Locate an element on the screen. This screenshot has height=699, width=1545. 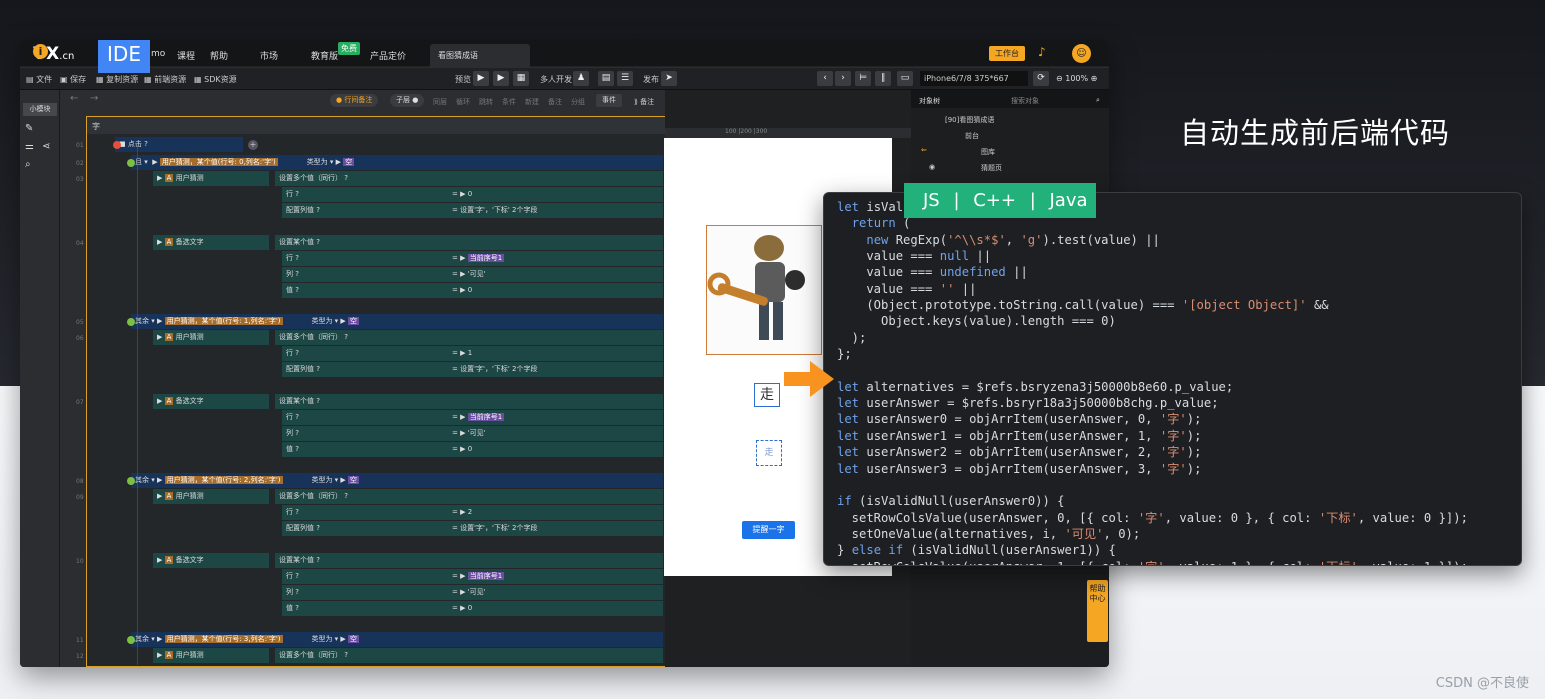
tab-object-tree: 对象树 is located at coordinates (929, 101).